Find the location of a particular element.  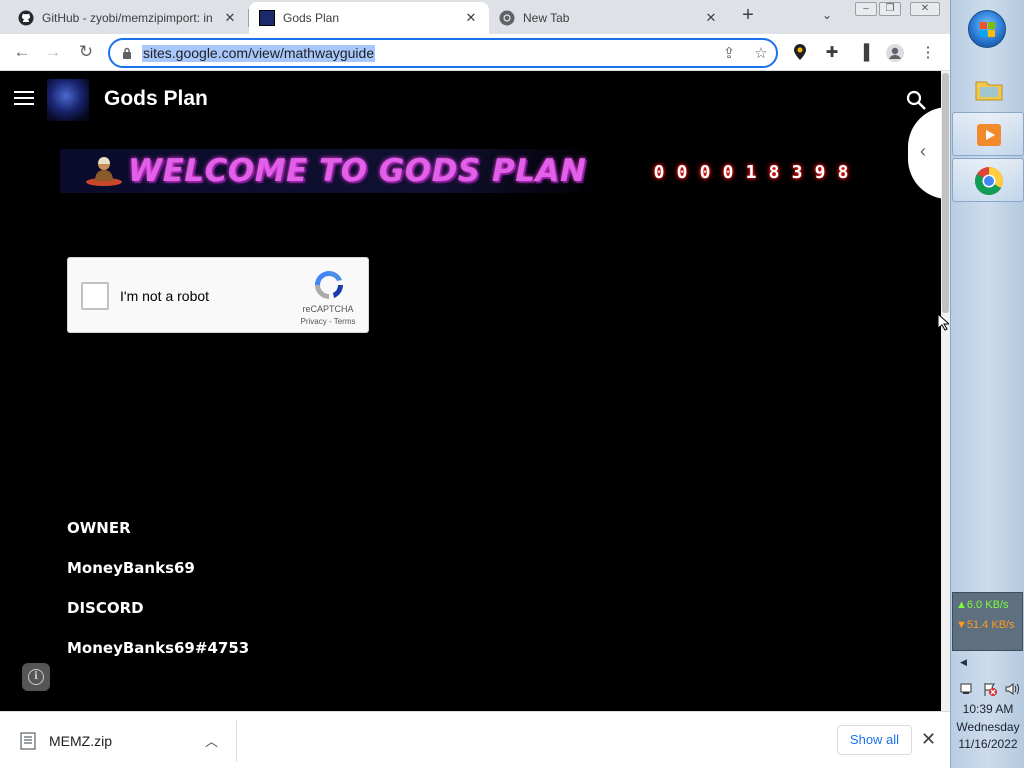

volume-icon is located at coordinates (1012, 689).